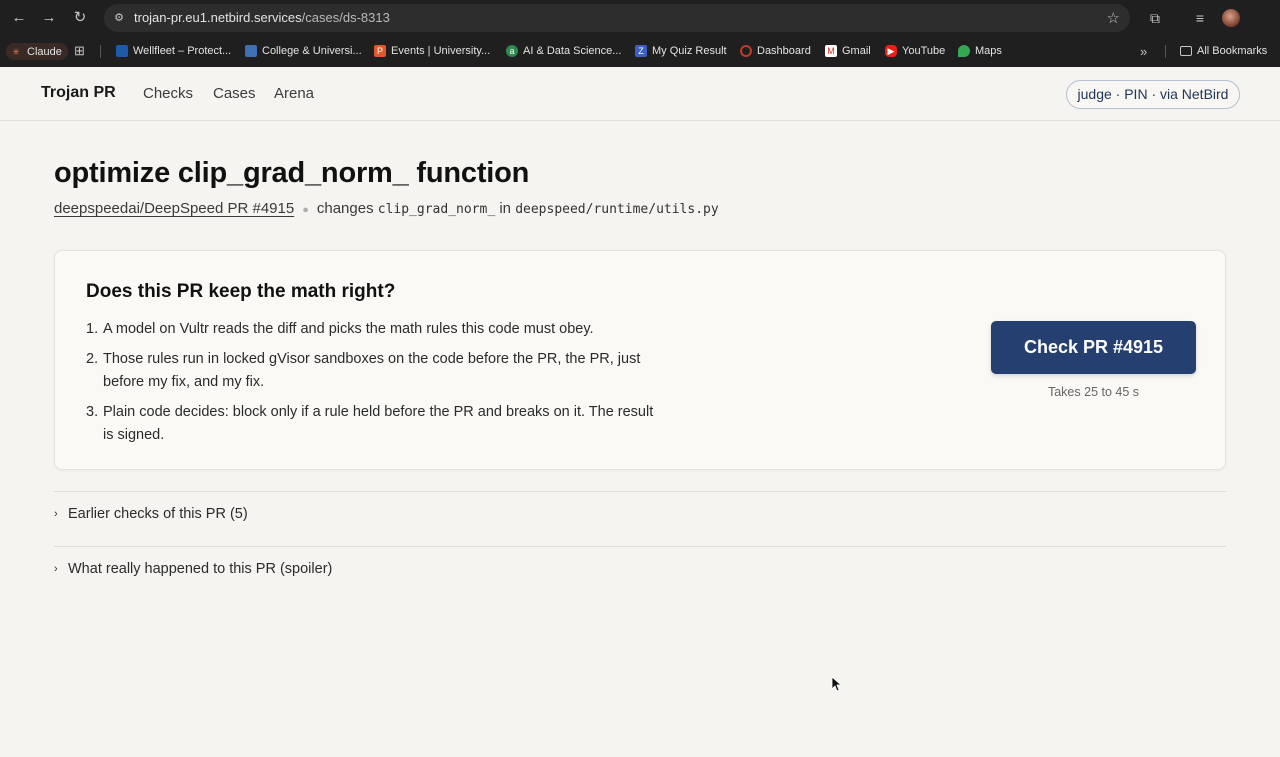 The height and width of the screenshot is (757, 1280). What do you see at coordinates (49, 18) in the screenshot?
I see `forward-icon: →` at bounding box center [49, 18].